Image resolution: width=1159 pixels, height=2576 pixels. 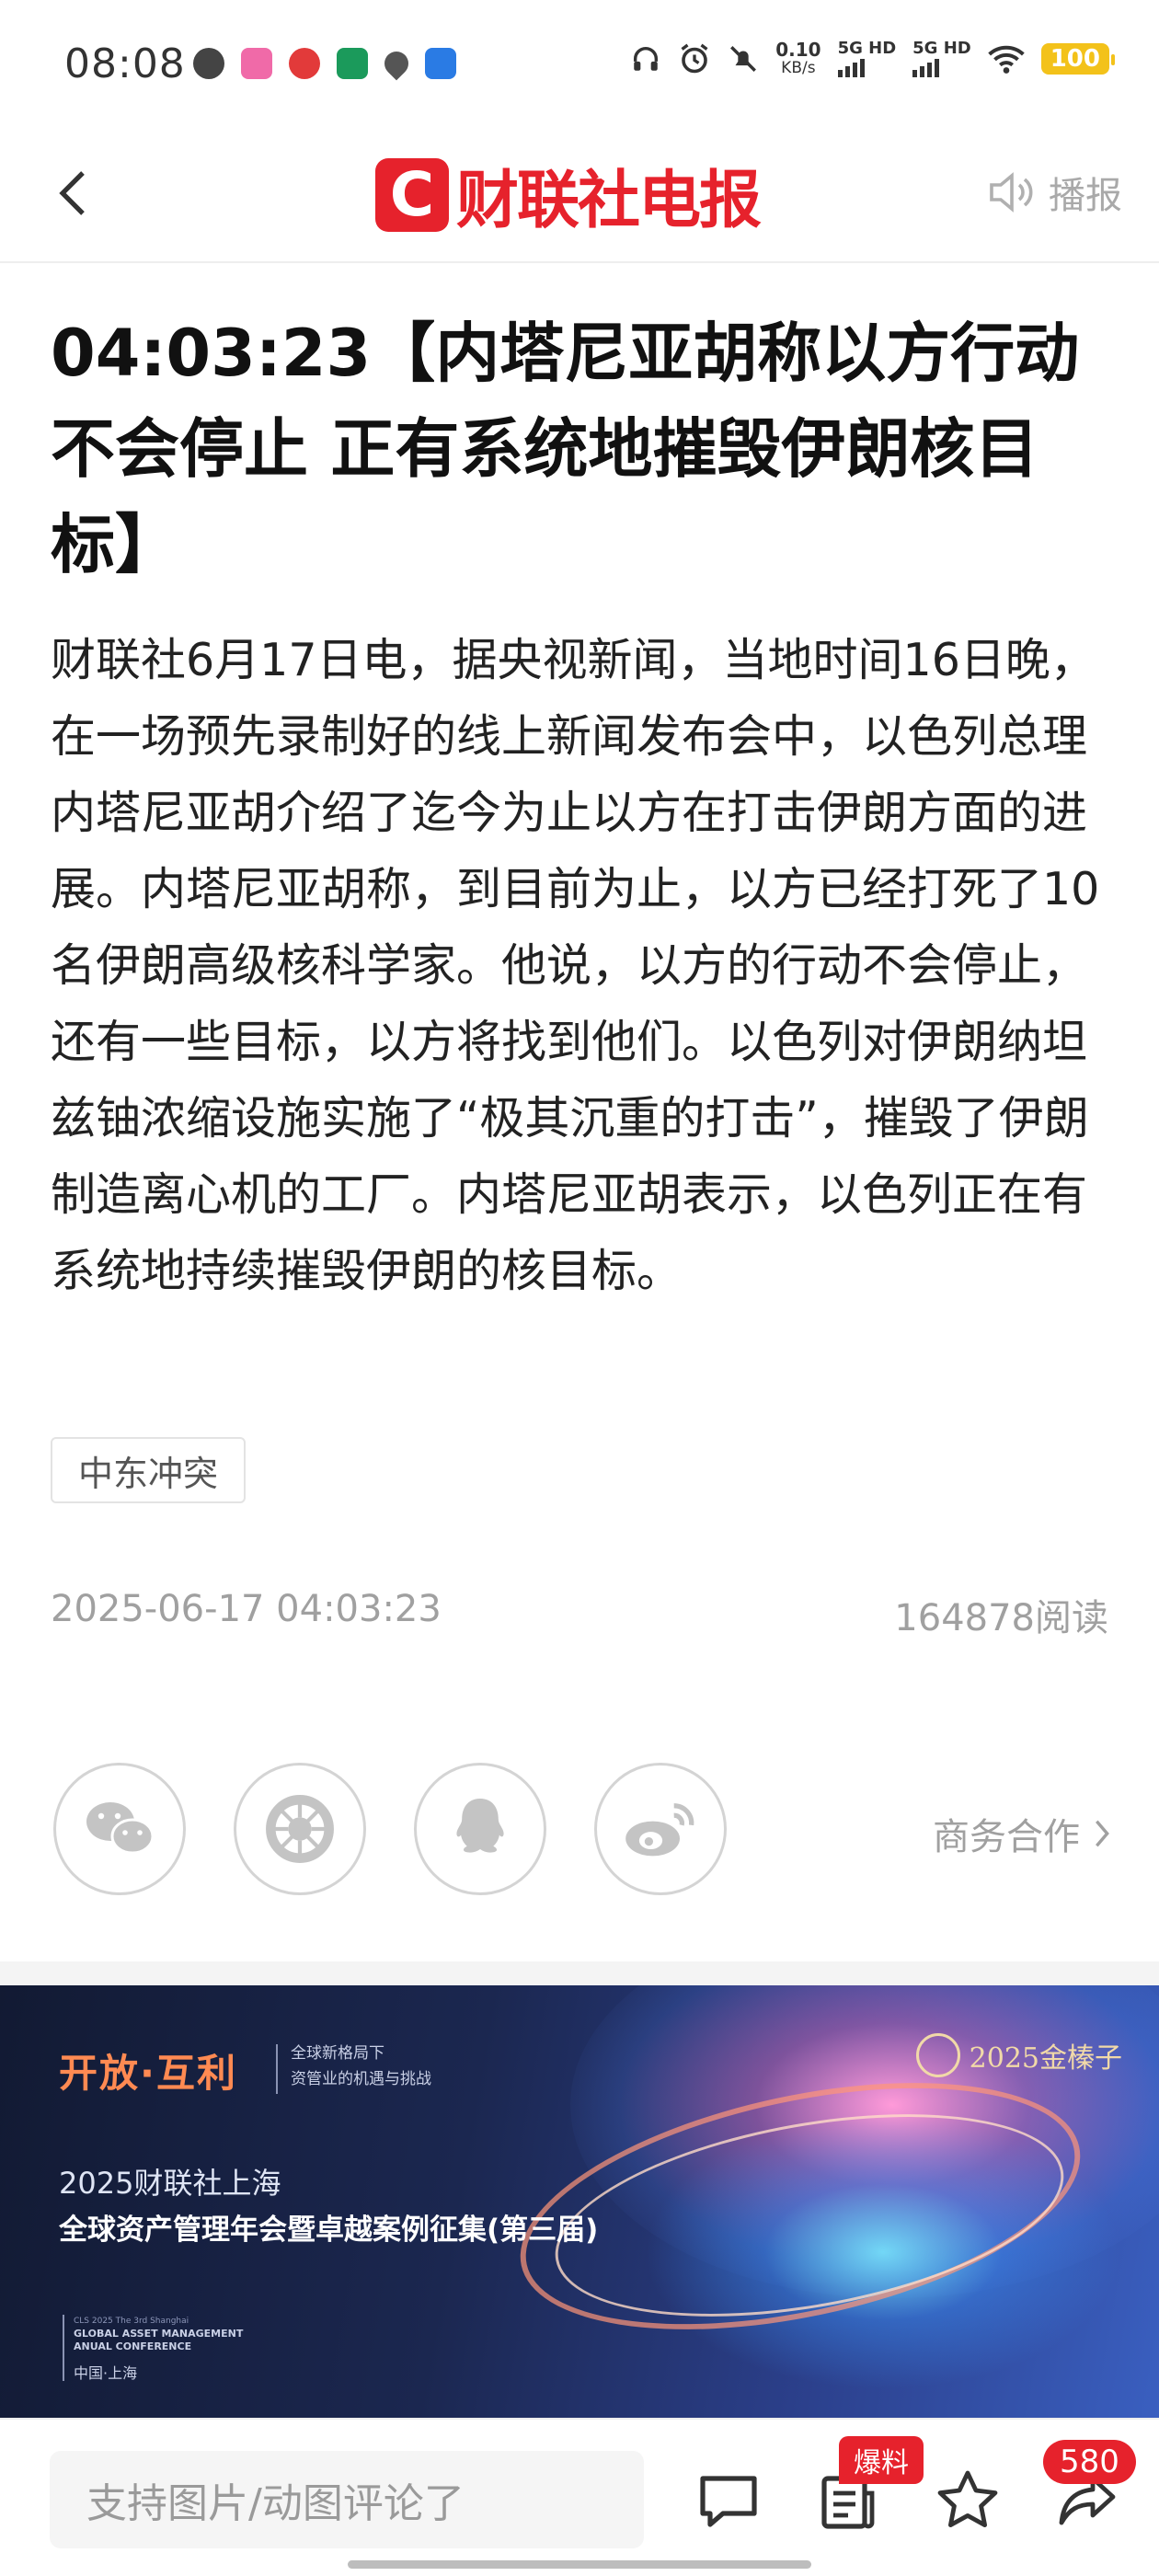 What do you see at coordinates (329, 2230) in the screenshot?
I see `banner-headline: 全球资产管理年会暨卓越案例征集(第三届)` at bounding box center [329, 2230].